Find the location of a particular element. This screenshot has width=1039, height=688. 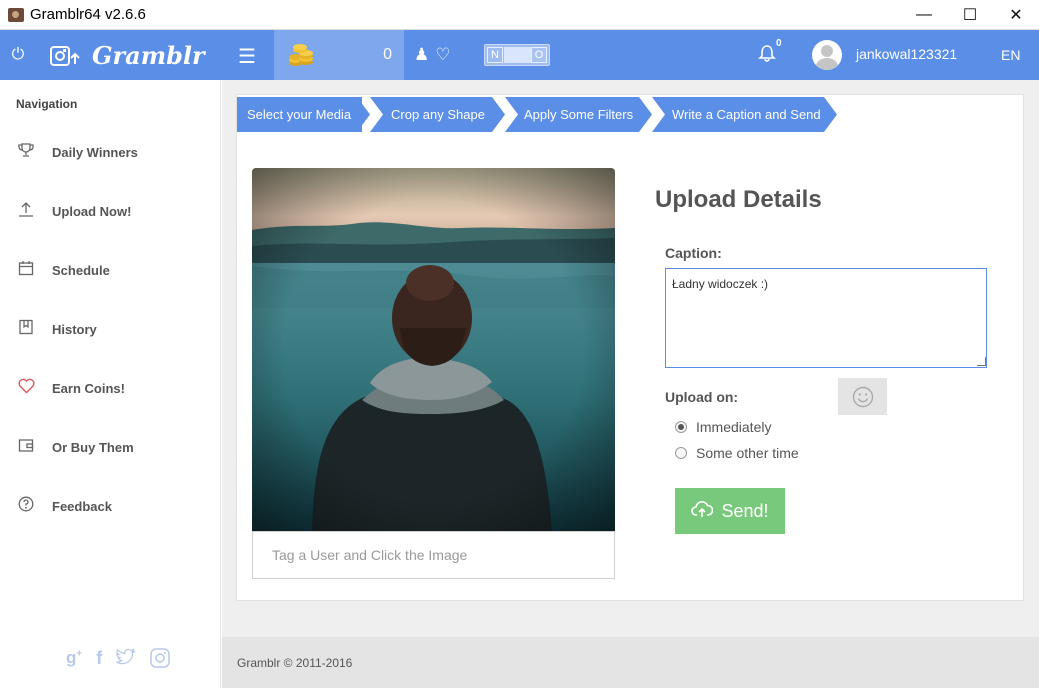

sidebar-item-daily-winners: Daily Winners is located at coordinates (110, 152).